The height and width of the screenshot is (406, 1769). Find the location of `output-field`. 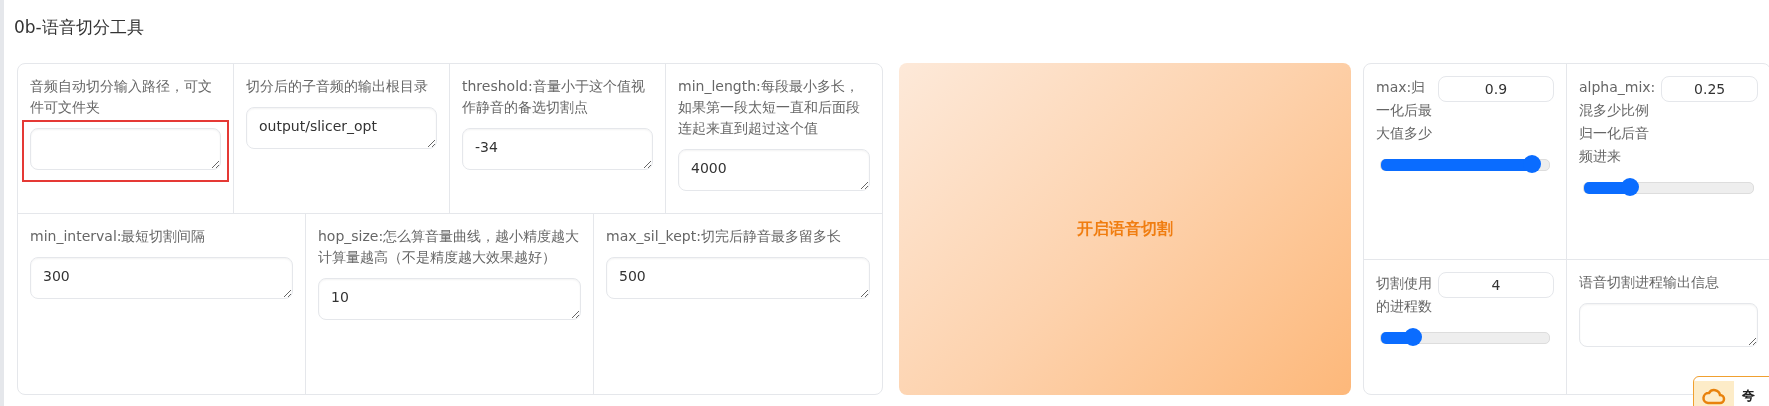

output-field is located at coordinates (1668, 325).